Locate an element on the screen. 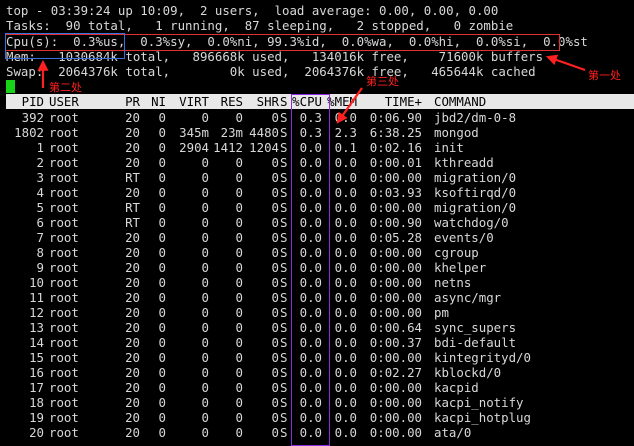 This screenshot has height=446, width=634. arrow-third is located at coordinates (349, 105).